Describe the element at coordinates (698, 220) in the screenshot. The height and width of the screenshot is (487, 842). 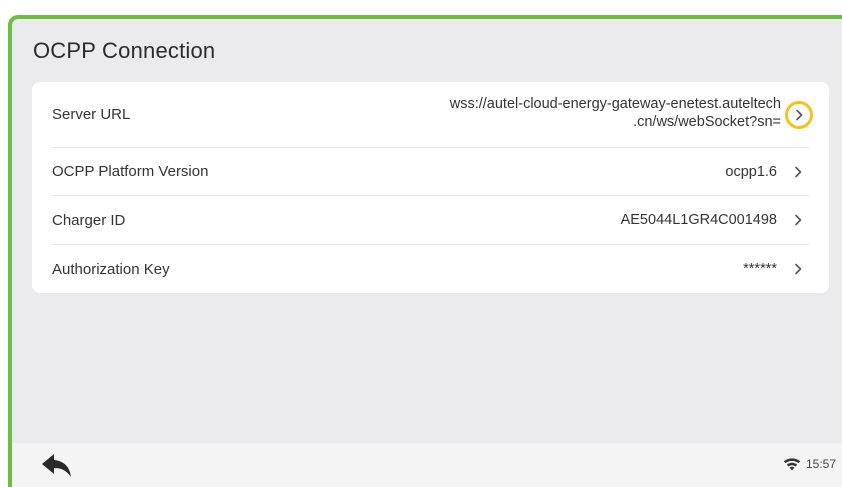
I see `charger-id-value: AE5044L1GR4C001498` at that location.